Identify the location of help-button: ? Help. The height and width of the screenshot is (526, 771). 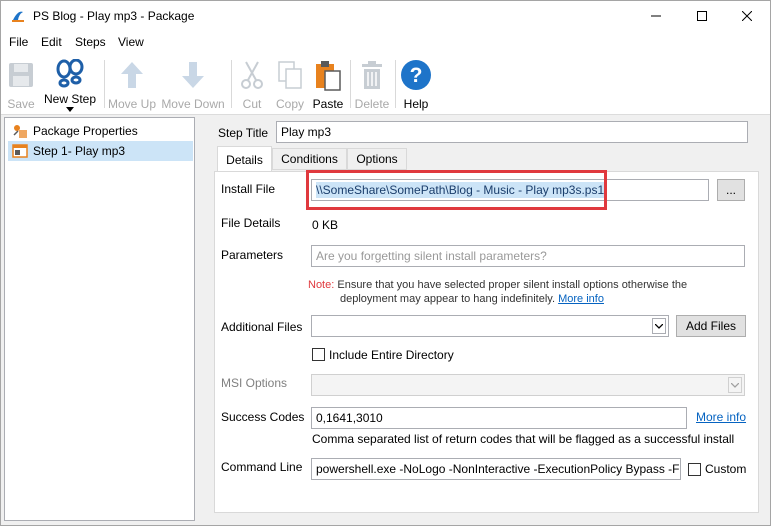
(416, 82).